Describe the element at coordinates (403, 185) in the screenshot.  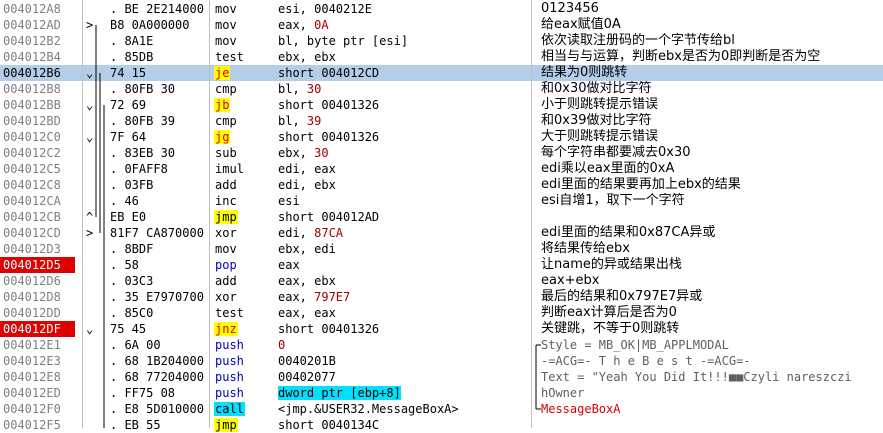
I see `row-operands: edi, ebx` at that location.